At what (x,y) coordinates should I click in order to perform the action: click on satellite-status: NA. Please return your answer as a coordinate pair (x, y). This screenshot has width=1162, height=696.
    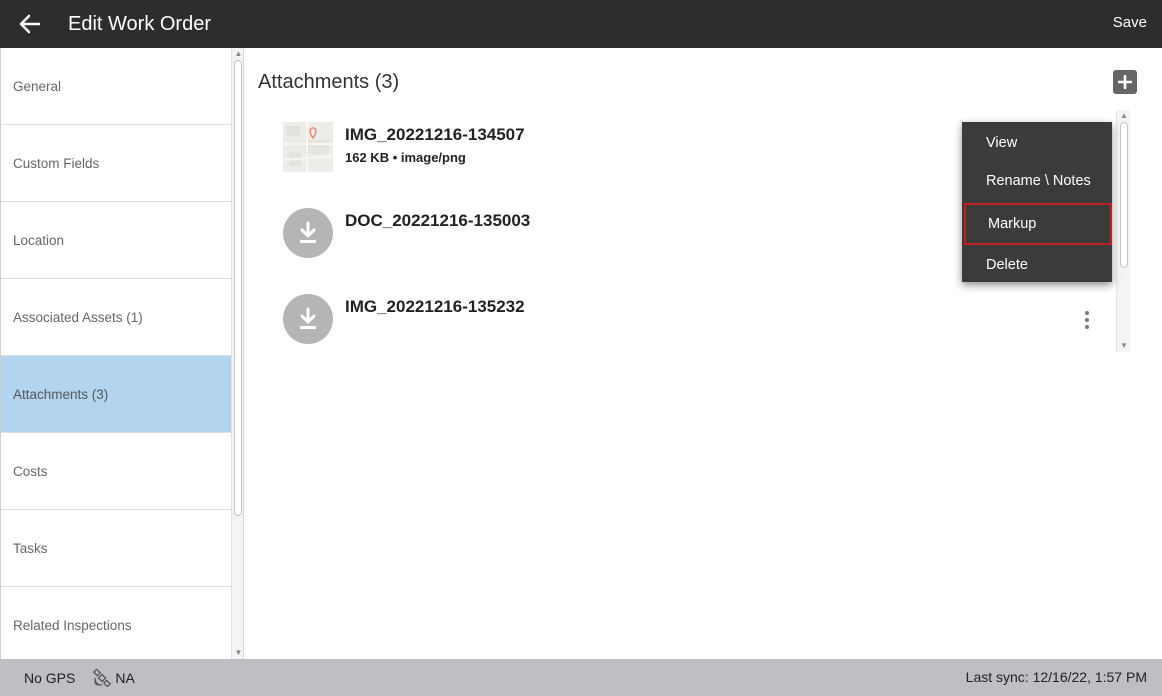
    Looking at the image, I should click on (125, 677).